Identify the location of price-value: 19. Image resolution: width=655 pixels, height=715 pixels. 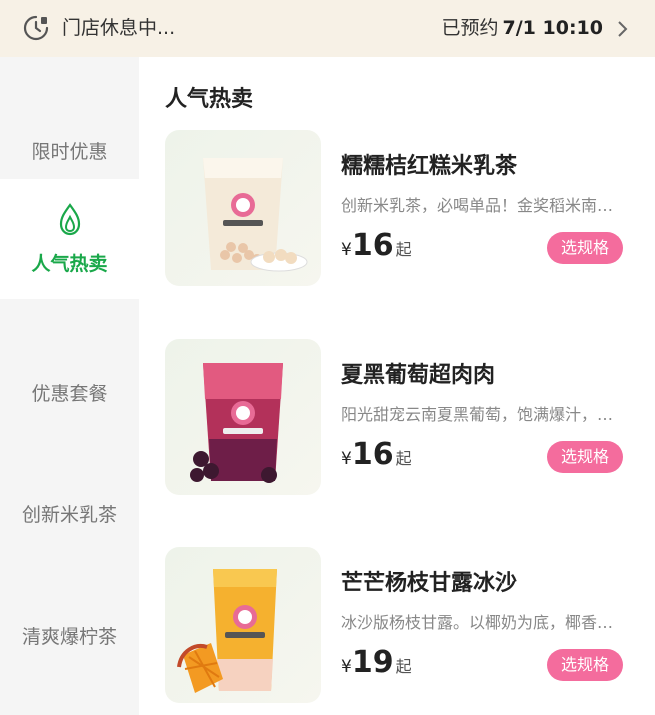
(372, 662).